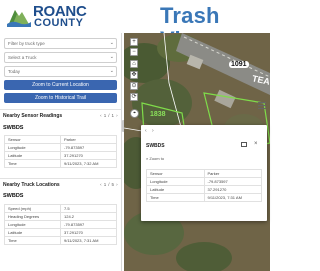 The height and width of the screenshot is (271, 320). What do you see at coordinates (134, 97) in the screenshot?
I see `refresh-icon: ⟳` at bounding box center [134, 97].